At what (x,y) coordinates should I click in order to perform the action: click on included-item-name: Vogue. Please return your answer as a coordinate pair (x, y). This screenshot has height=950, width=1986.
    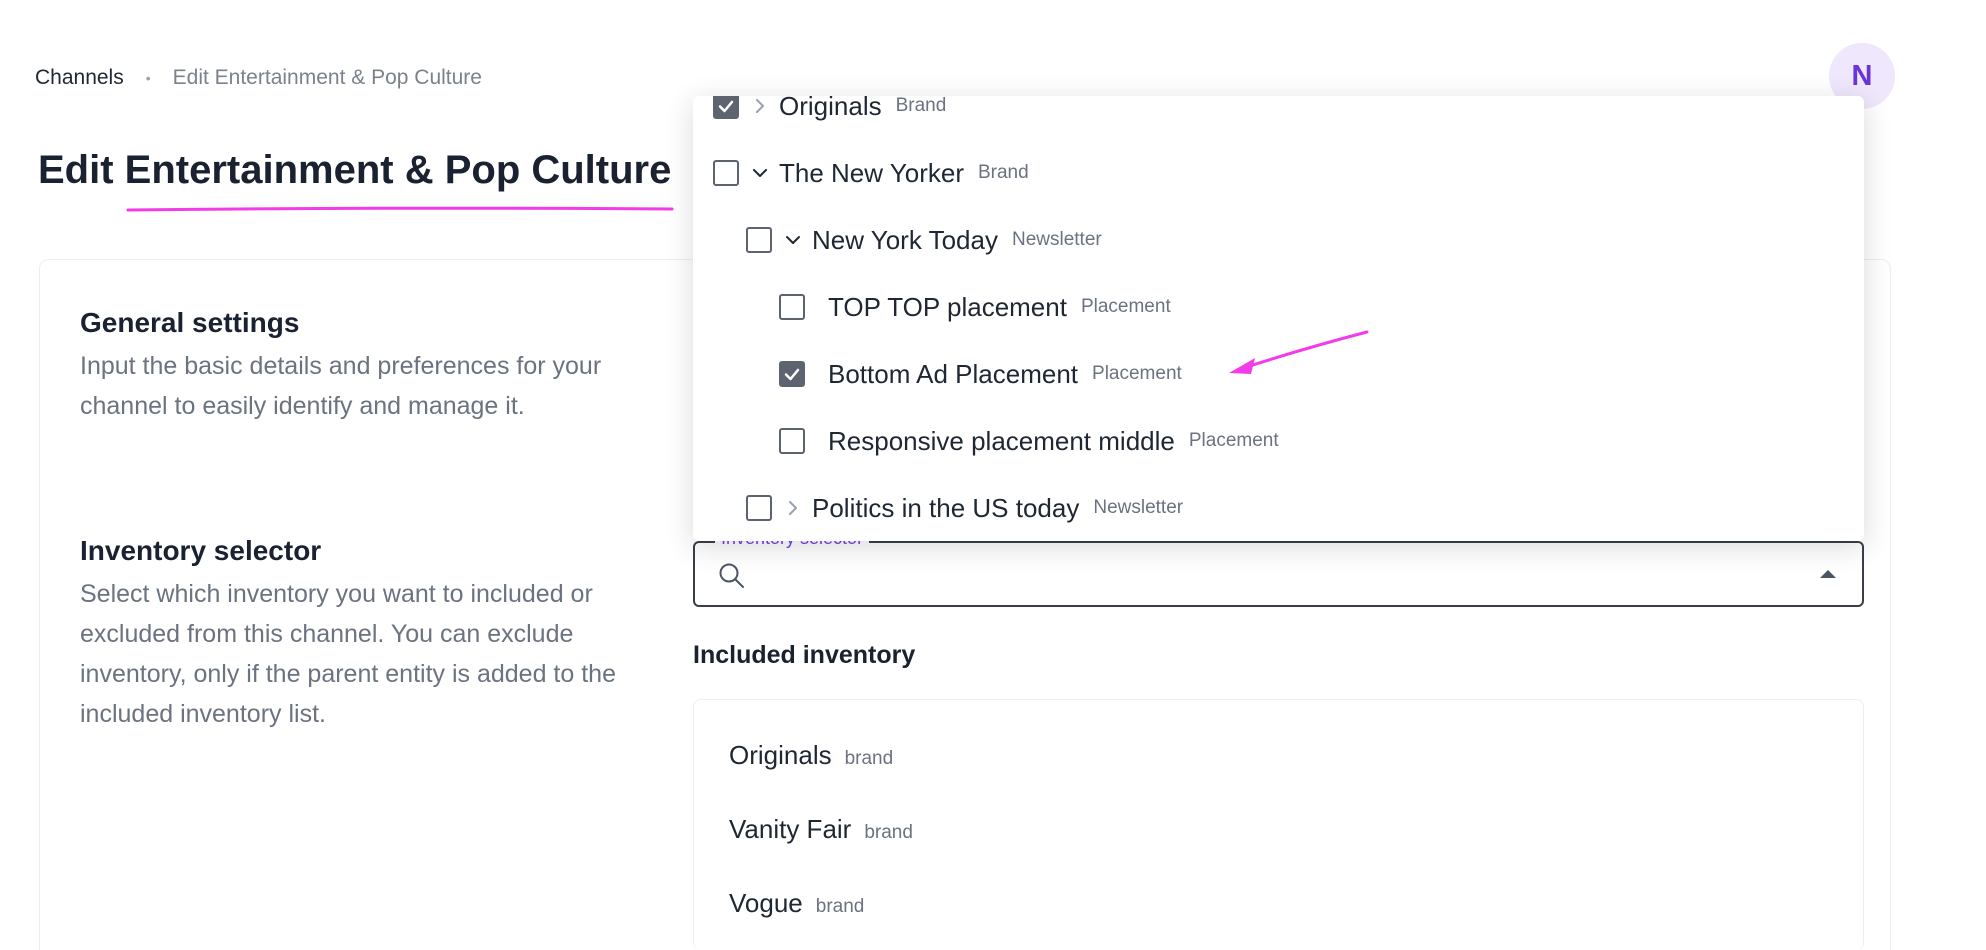
    Looking at the image, I should click on (766, 903).